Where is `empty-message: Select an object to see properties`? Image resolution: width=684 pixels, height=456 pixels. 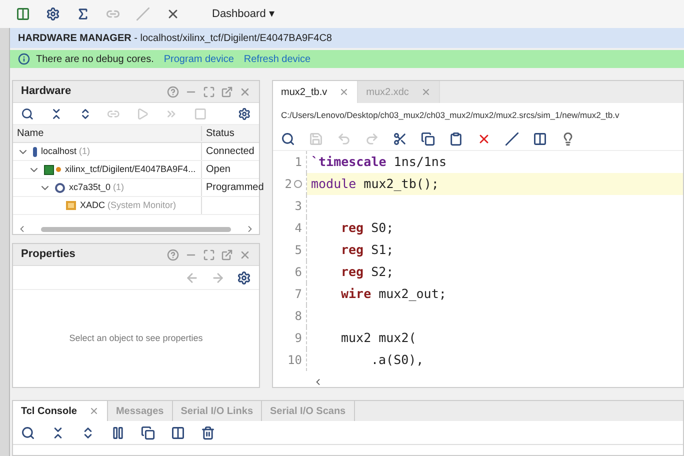 empty-message: Select an object to see properties is located at coordinates (136, 338).